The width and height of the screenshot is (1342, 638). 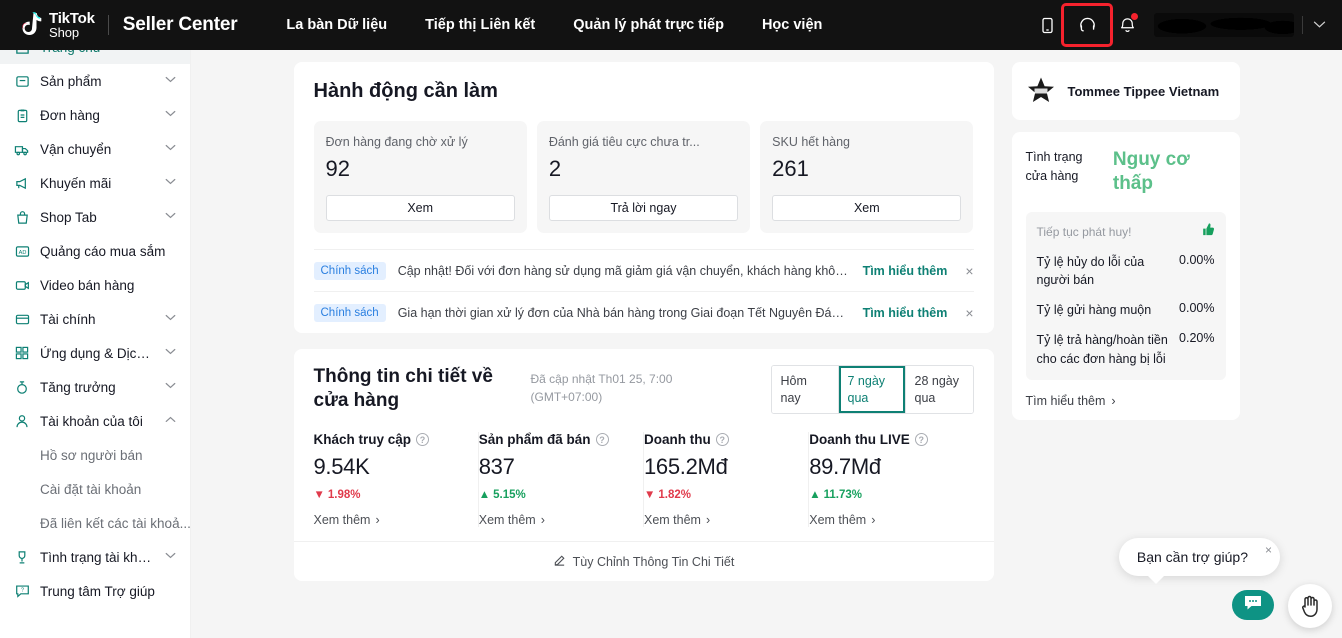 What do you see at coordinates (95, 421) in the screenshot?
I see `sidebar-item-my-account: Tài khoản của tôi` at bounding box center [95, 421].